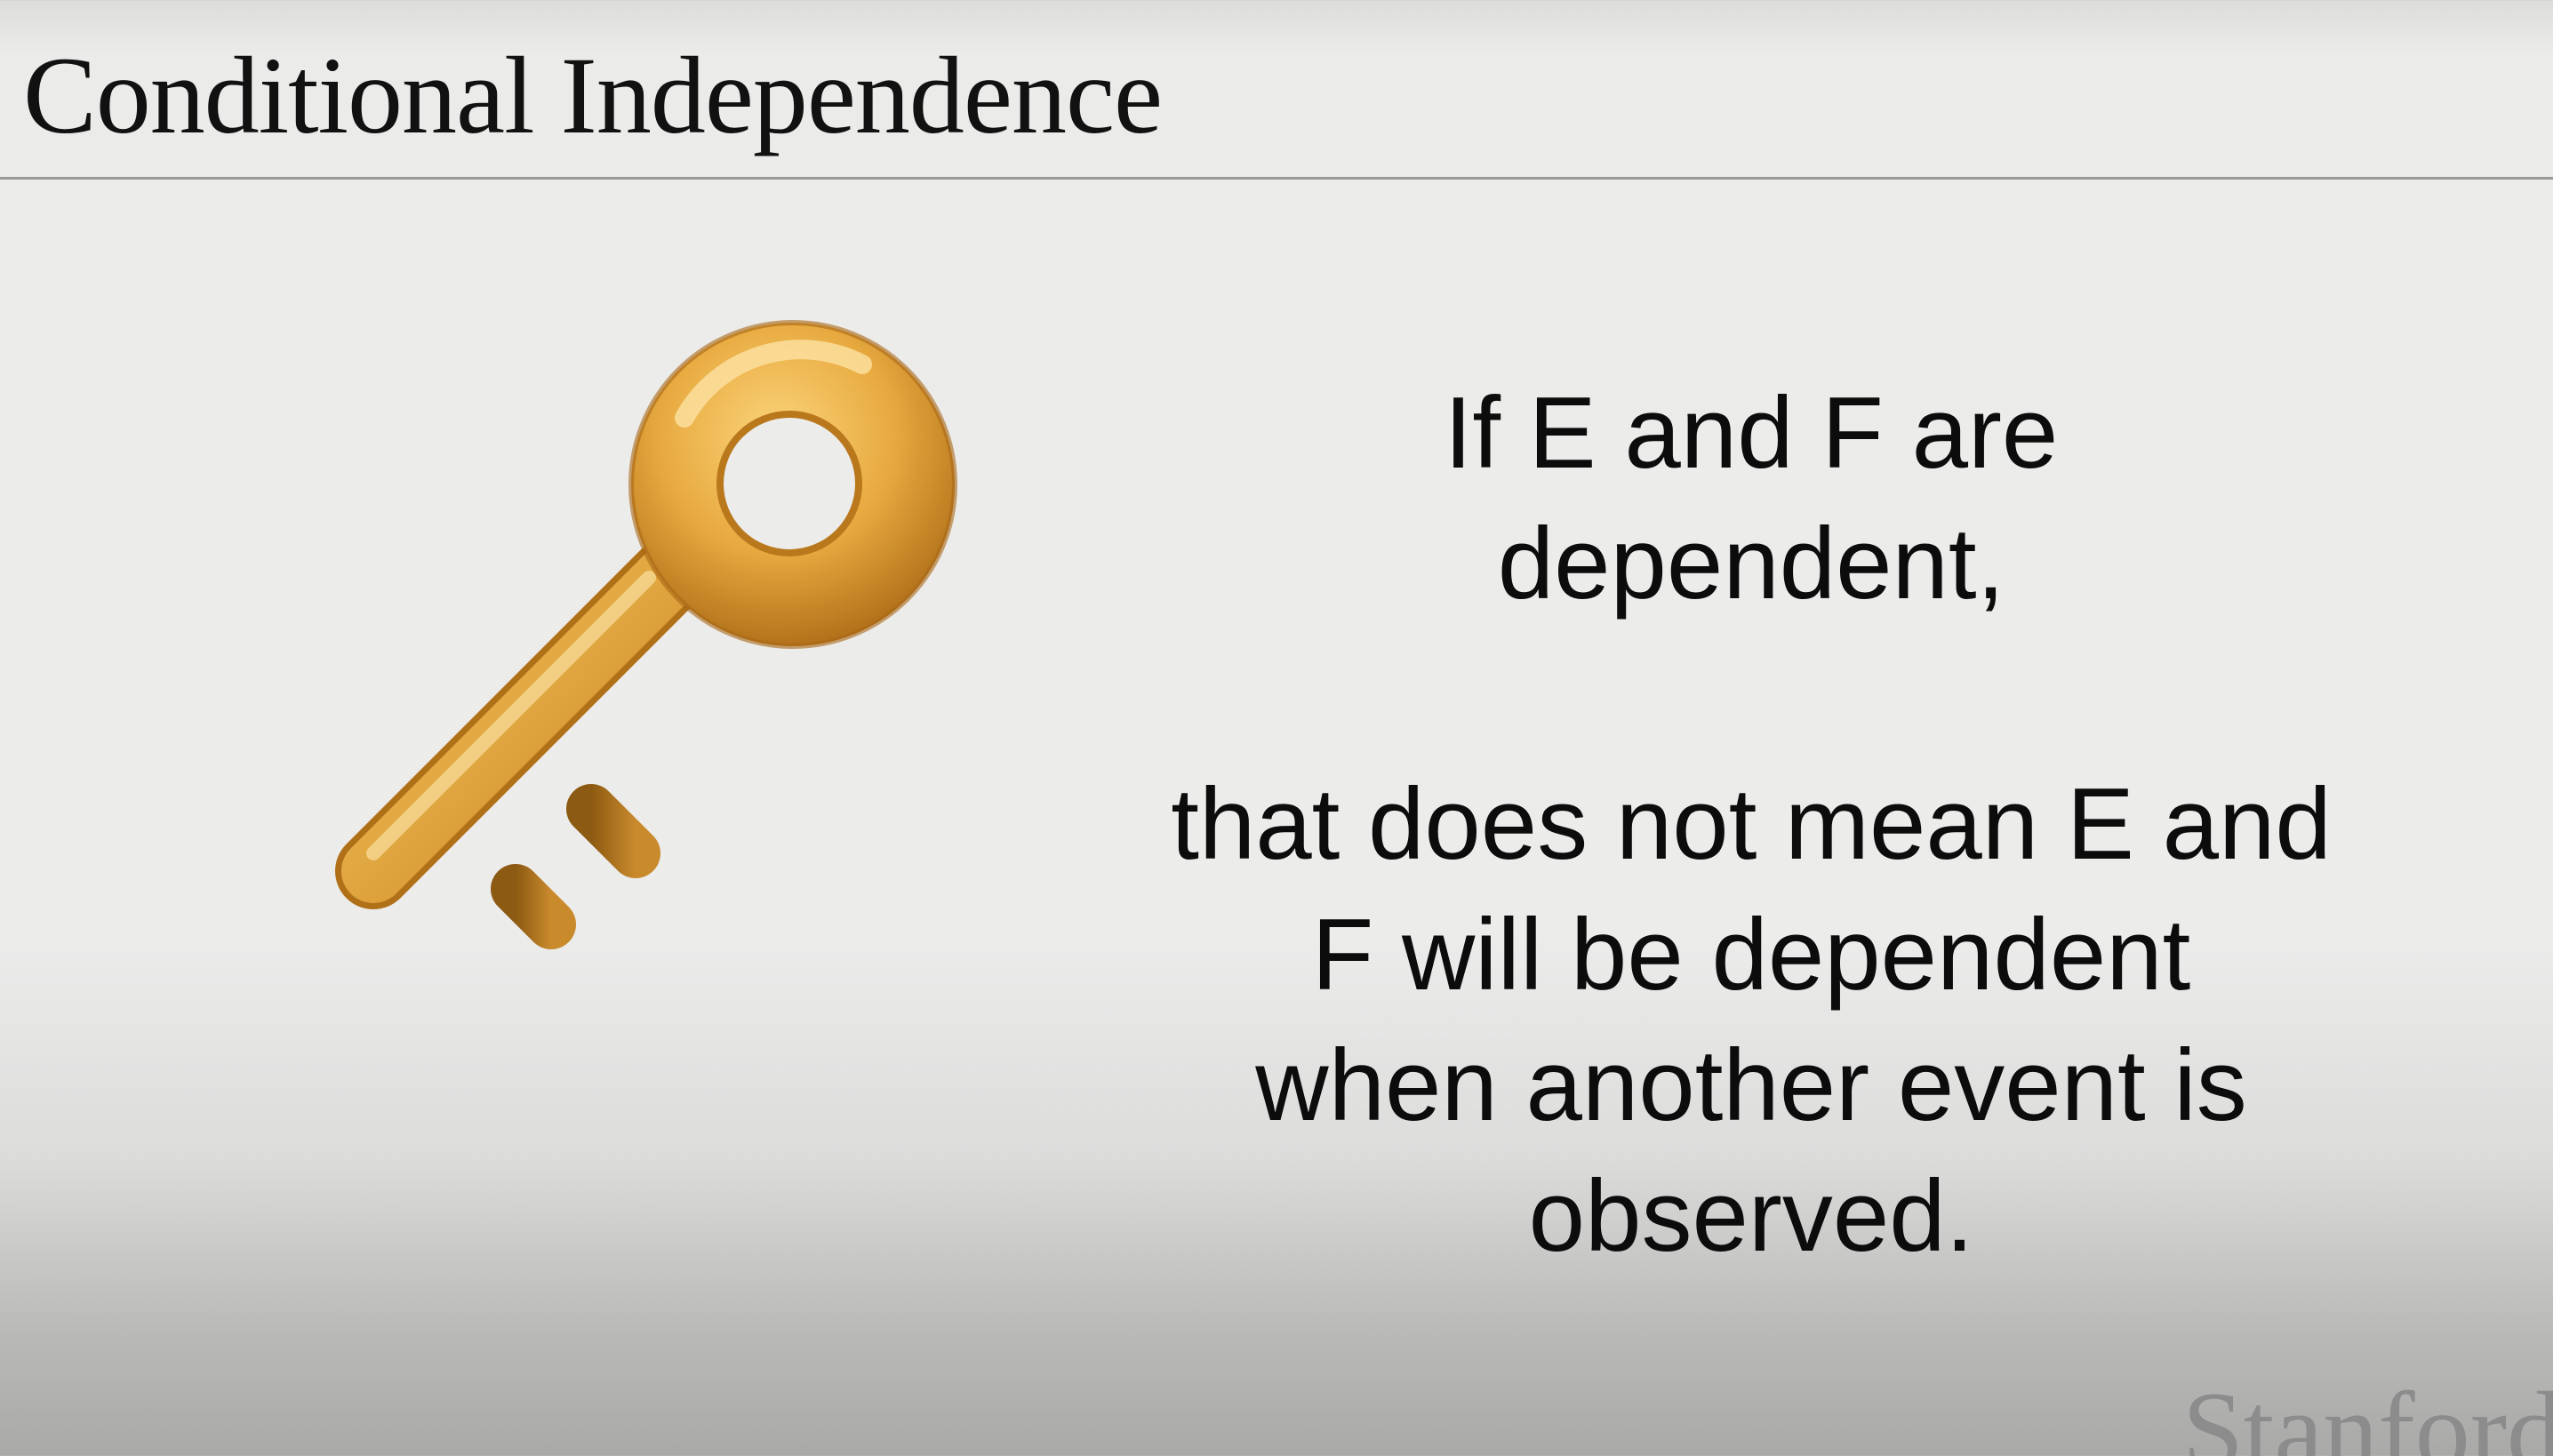  What do you see at coordinates (1751, 1216) in the screenshot?
I see `text-line: observed.` at bounding box center [1751, 1216].